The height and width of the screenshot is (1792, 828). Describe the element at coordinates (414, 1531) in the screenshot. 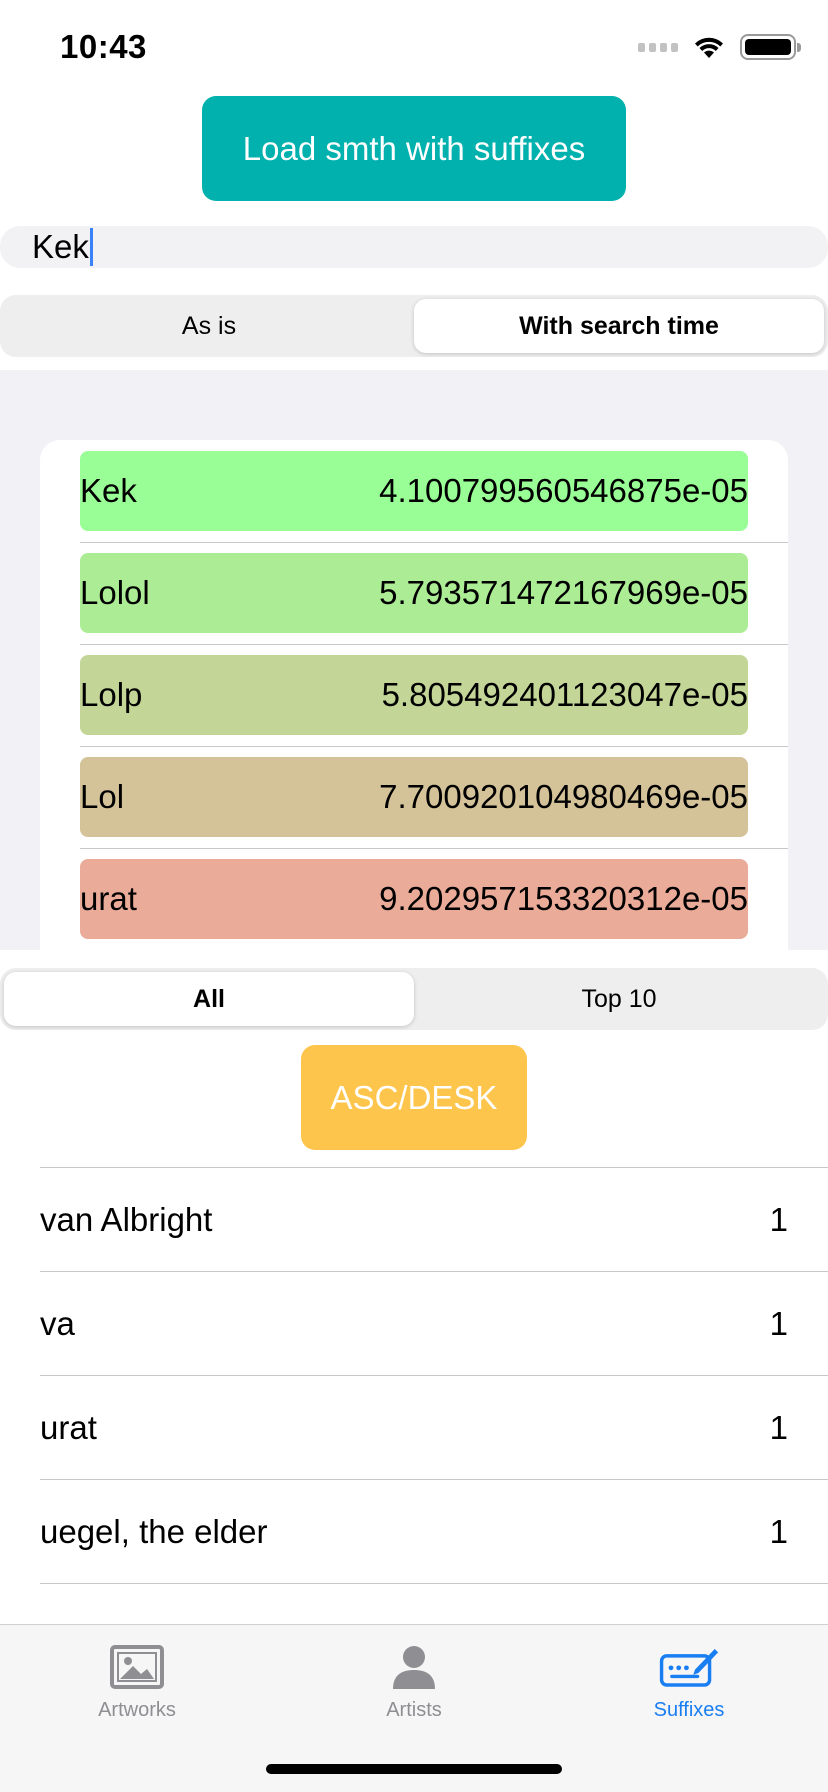

I see `list-item: uegel, the elder 1` at that location.